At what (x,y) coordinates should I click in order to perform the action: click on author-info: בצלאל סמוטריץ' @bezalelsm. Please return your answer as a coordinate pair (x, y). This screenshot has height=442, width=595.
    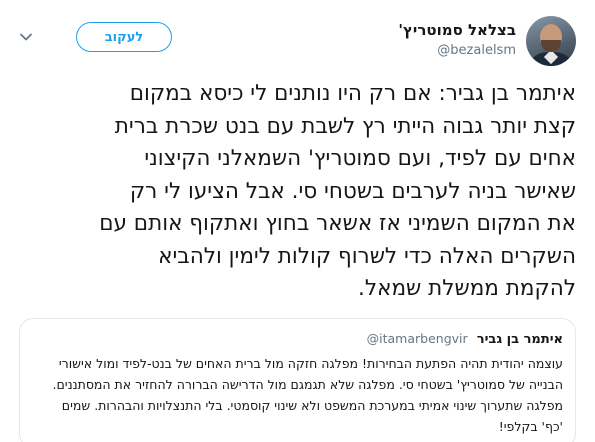
    Looking at the image, I should click on (457, 40).